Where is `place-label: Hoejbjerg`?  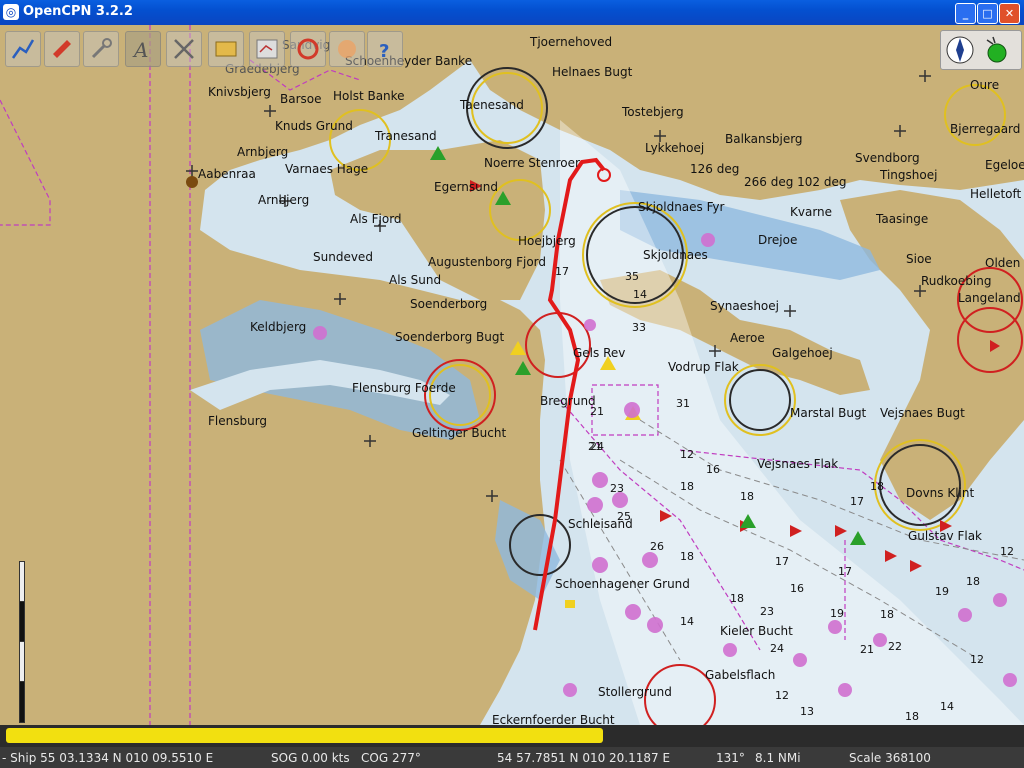
place-label: Hoejbjerg is located at coordinates (547, 241).